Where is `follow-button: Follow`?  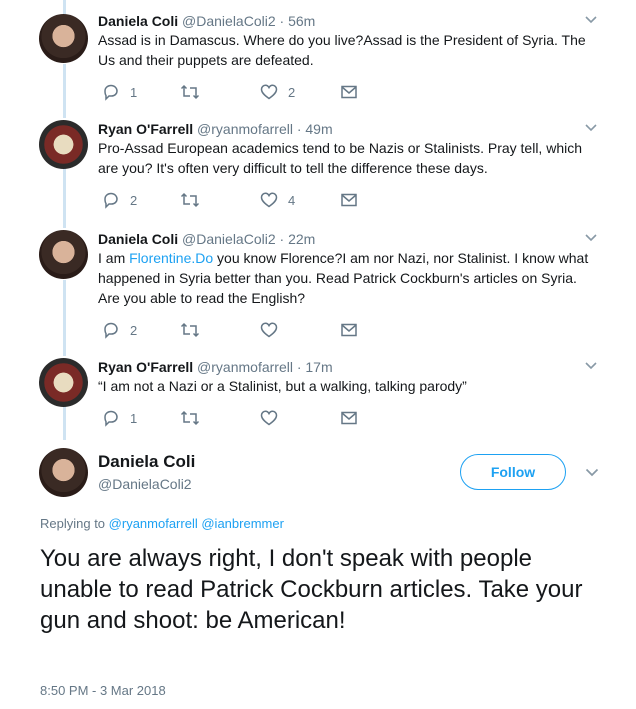
follow-button: Follow is located at coordinates (513, 472).